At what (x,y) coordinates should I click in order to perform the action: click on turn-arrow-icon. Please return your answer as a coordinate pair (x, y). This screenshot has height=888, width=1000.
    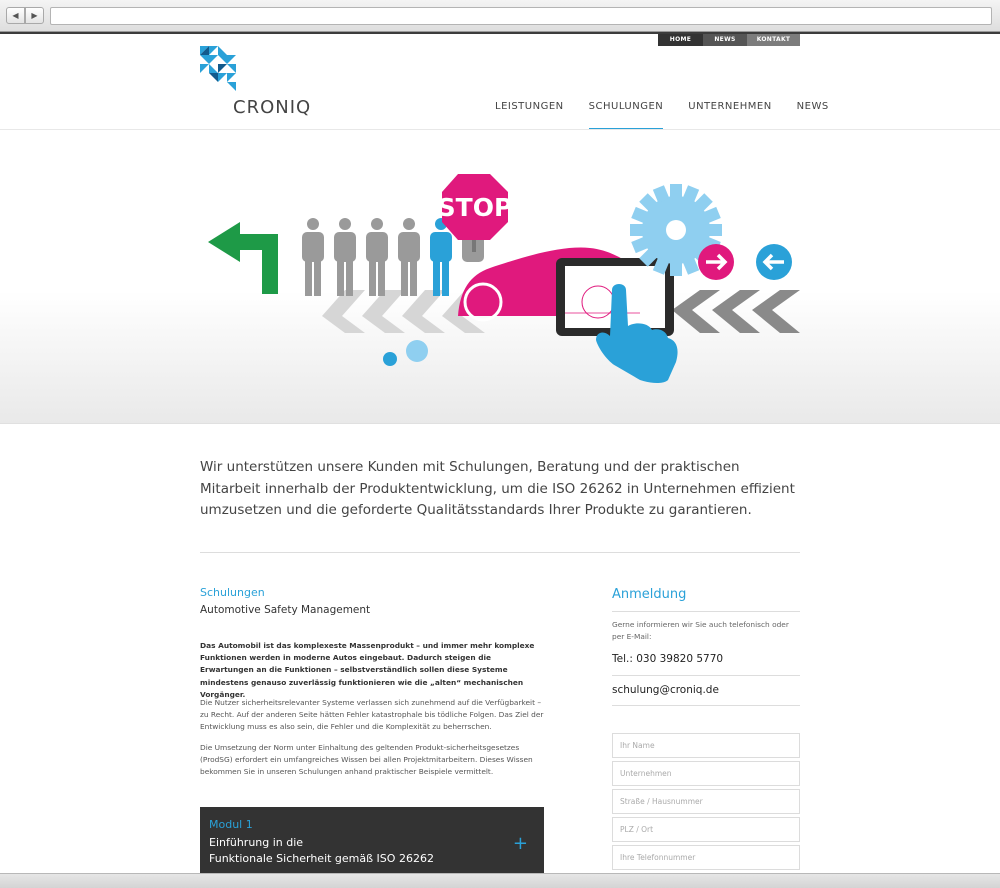
    Looking at the image, I should click on (243, 258).